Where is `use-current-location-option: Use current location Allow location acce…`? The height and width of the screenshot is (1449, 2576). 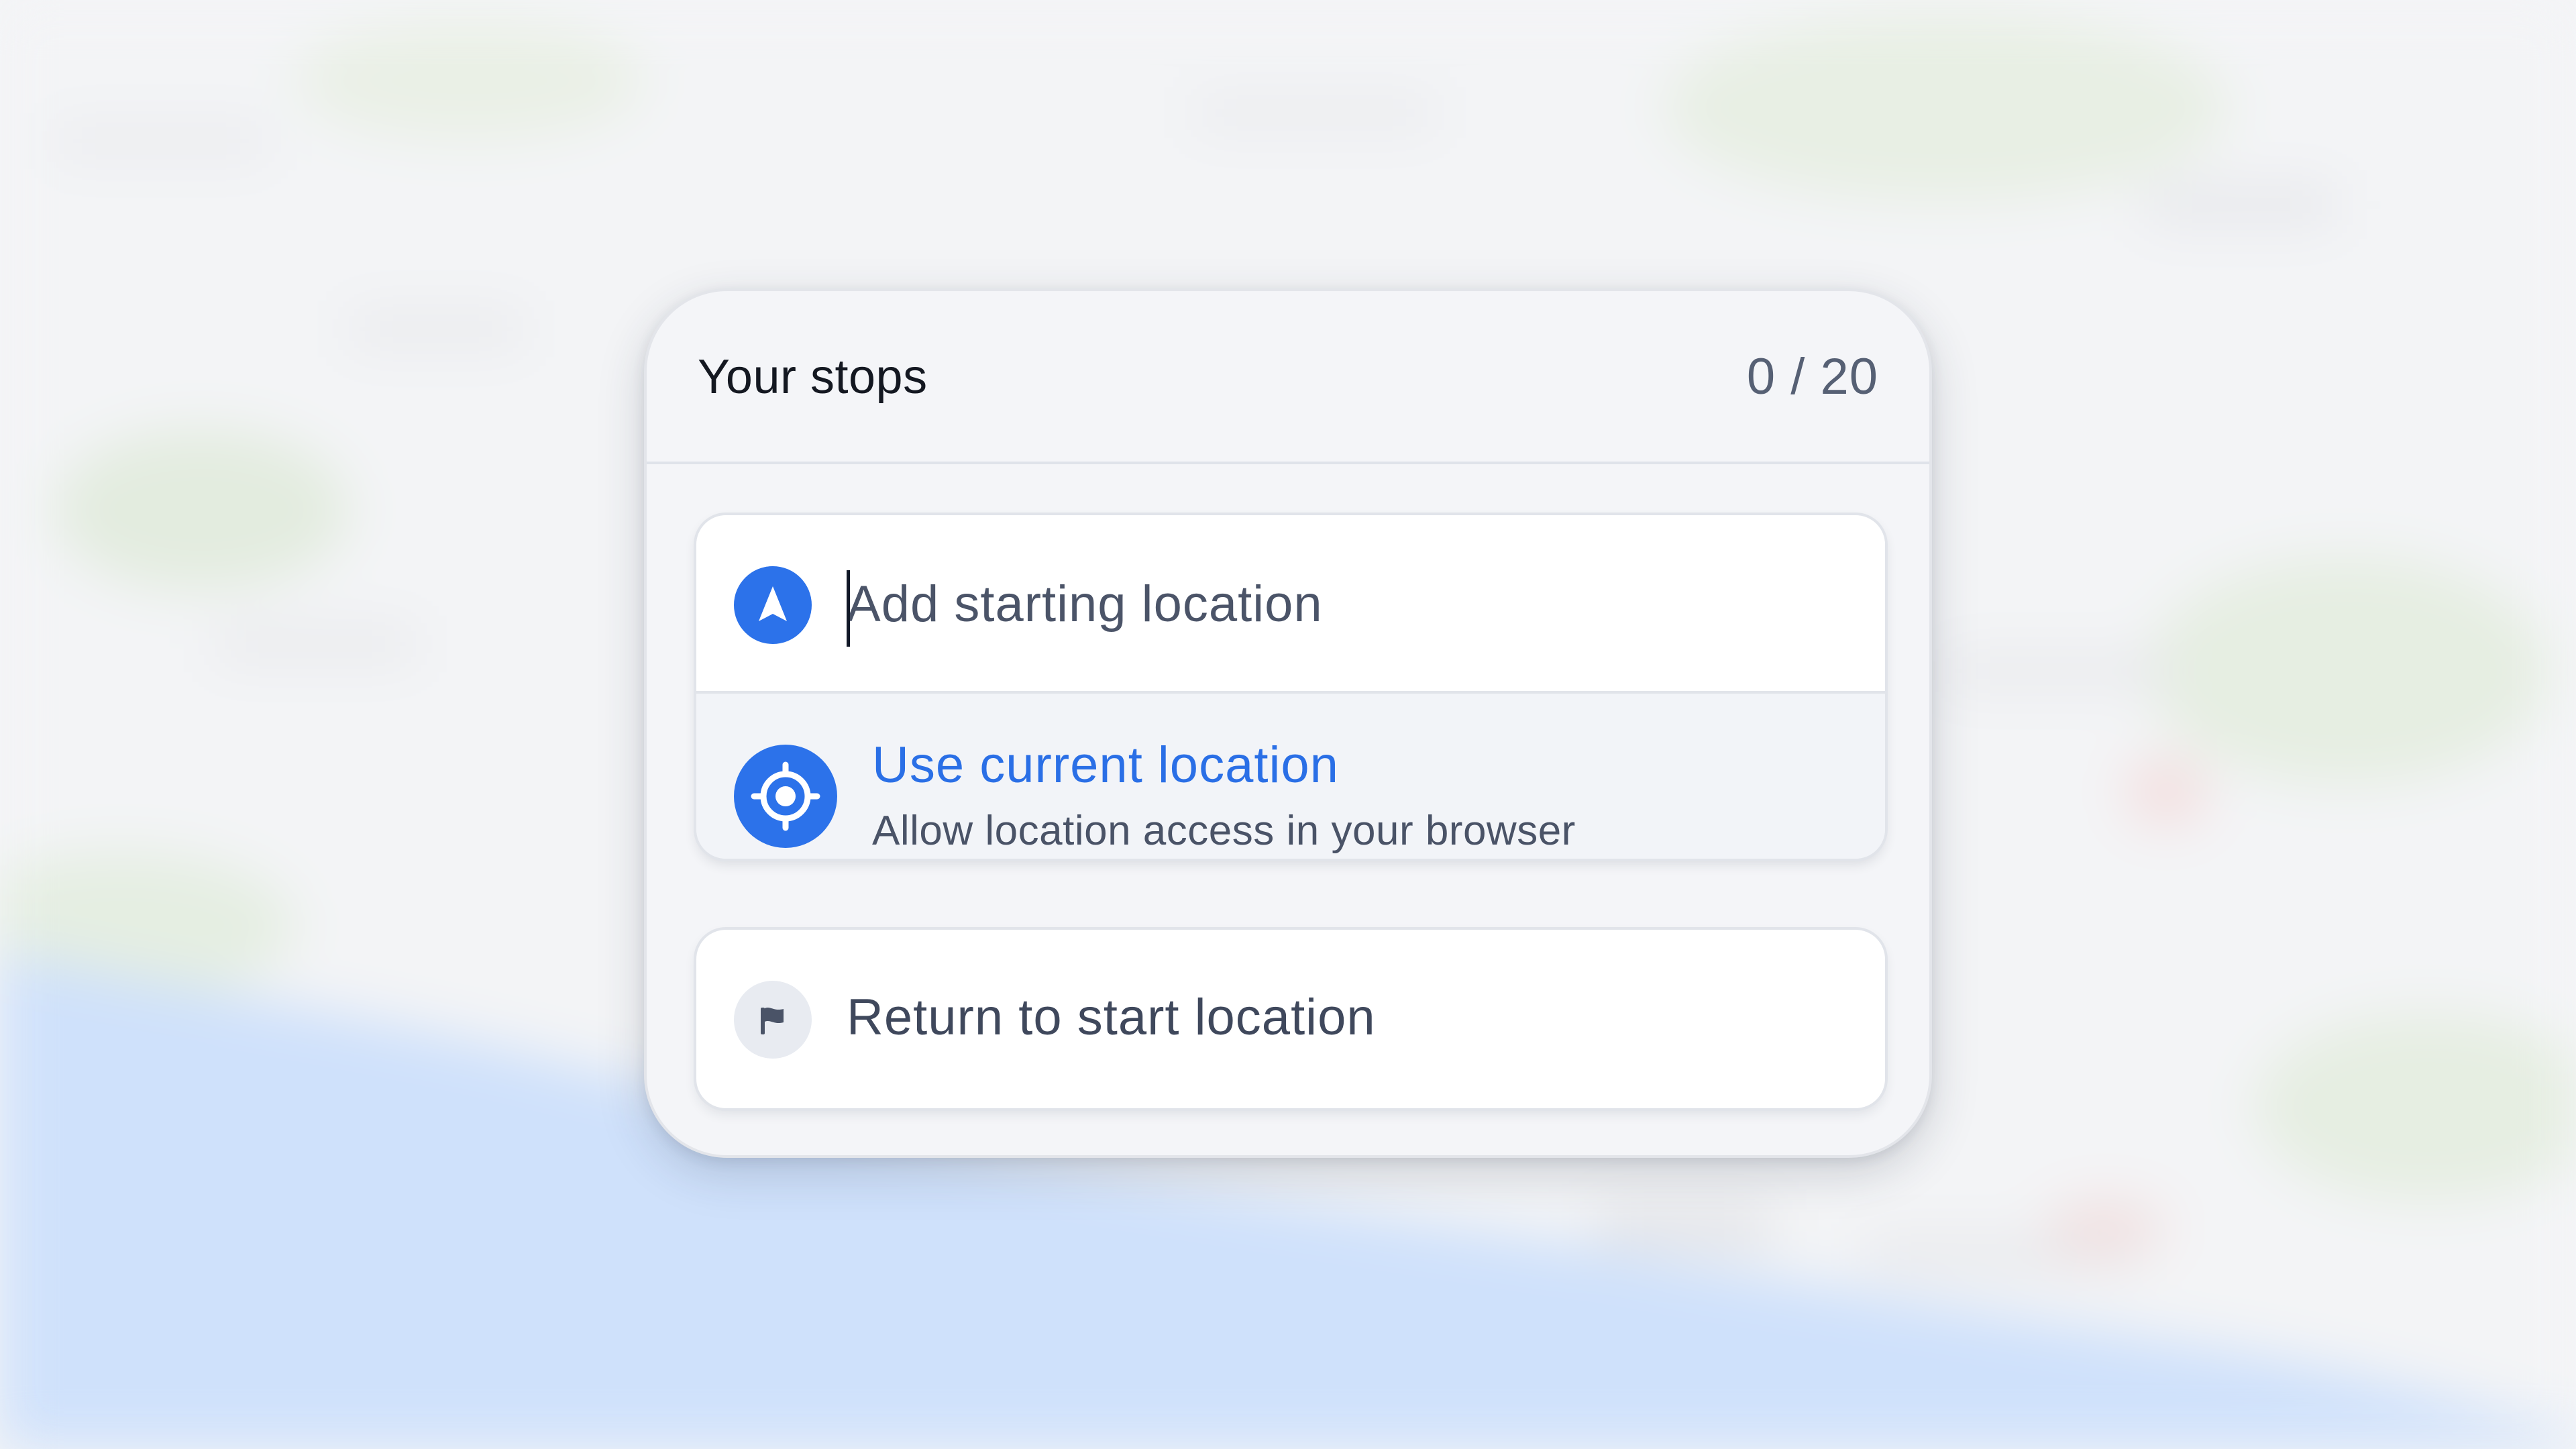
use-current-location-option: Use current location Allow location acce… is located at coordinates (1290, 776).